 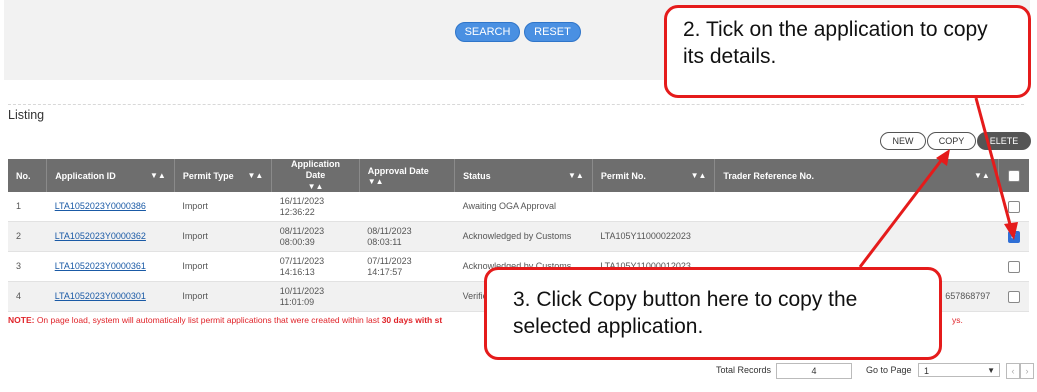 I want to click on arrow-to-checkbox, so click(x=993, y=163).